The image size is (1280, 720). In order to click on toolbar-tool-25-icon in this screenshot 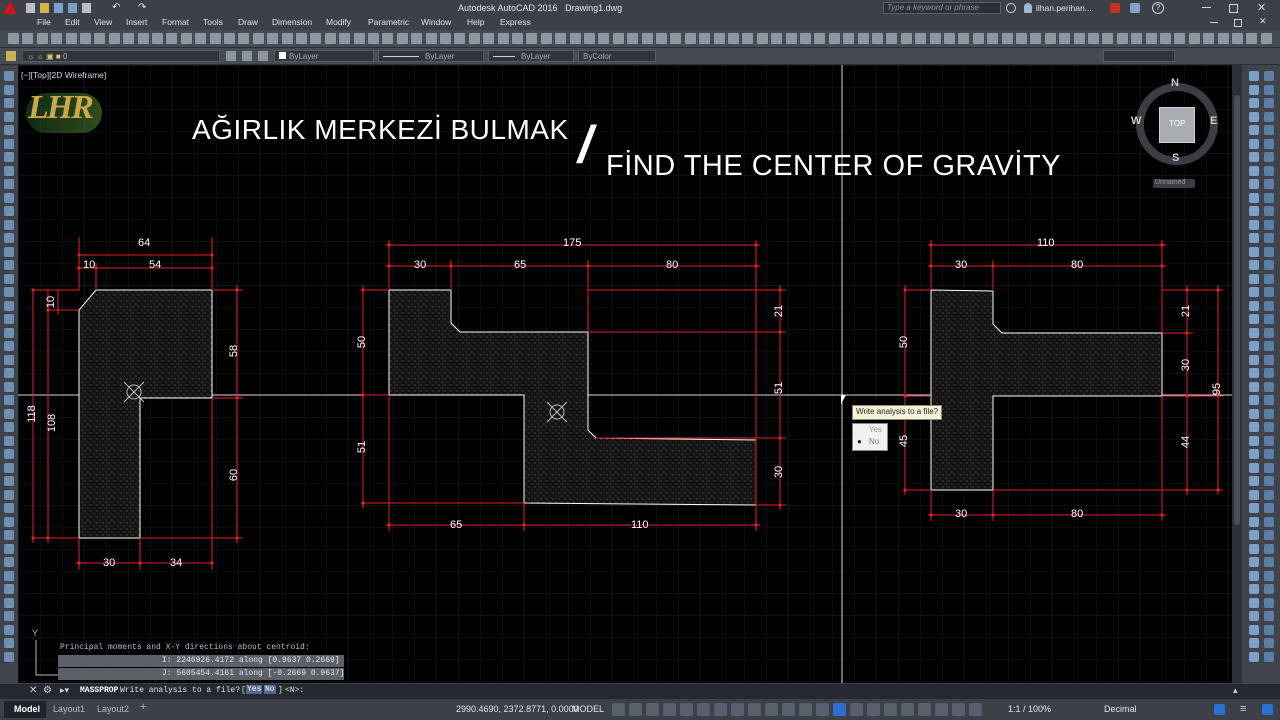, I will do `click(359, 38)`.